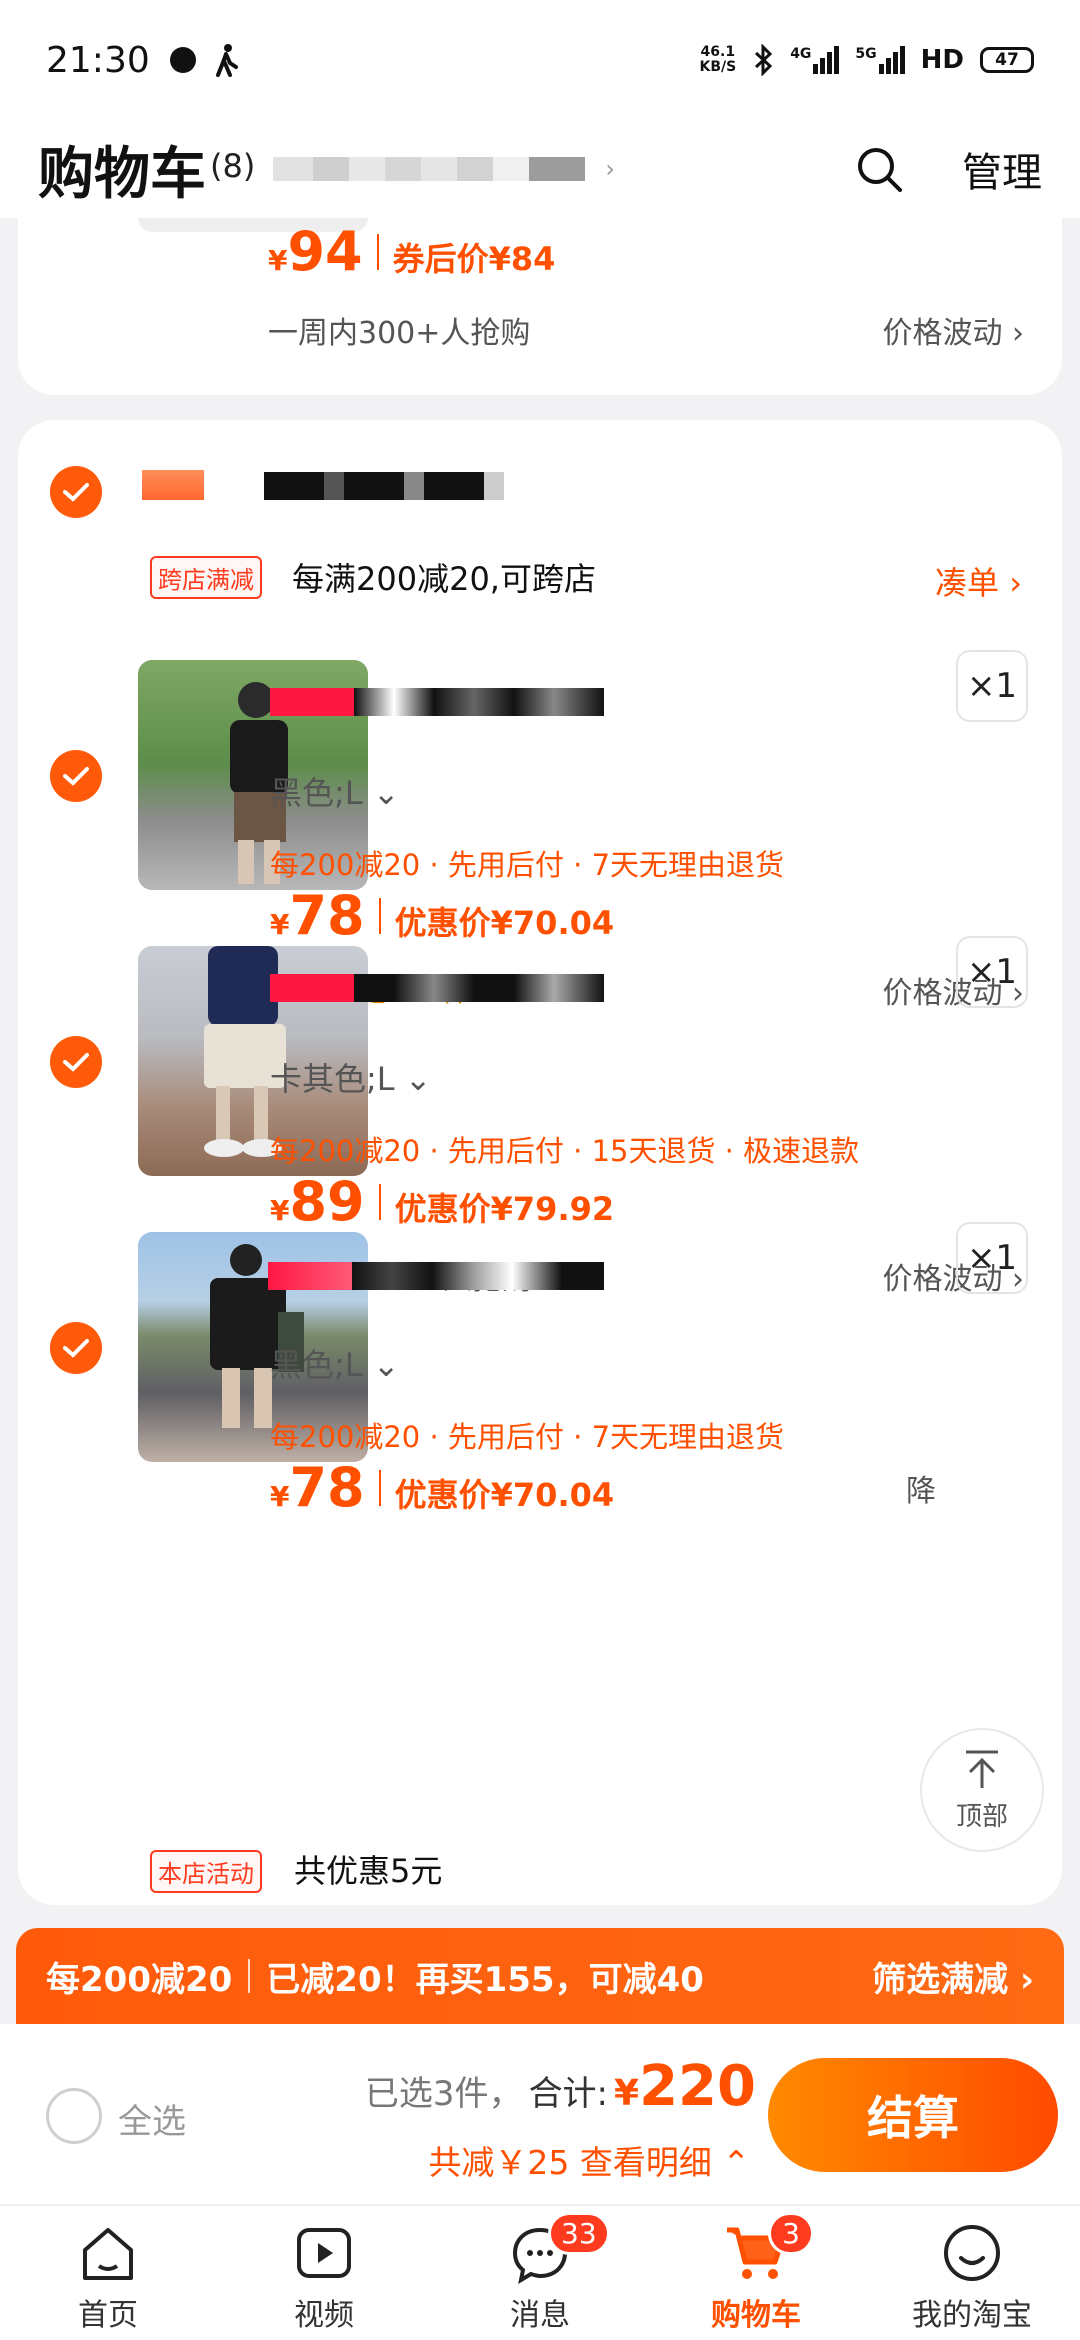 Image resolution: width=1080 pixels, height=2340 pixels. I want to click on signal-5g-icon: 5G, so click(880, 60).